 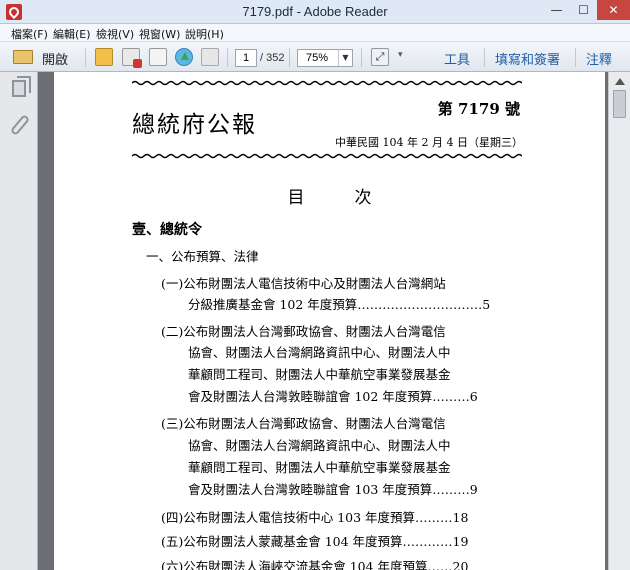 What do you see at coordinates (400, 55) in the screenshot?
I see `chevron-down-icon: ▾` at bounding box center [400, 55].